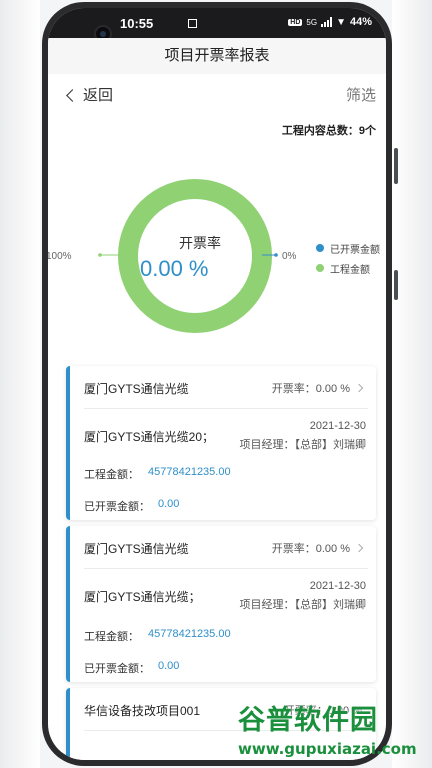  What do you see at coordinates (72, 95) in the screenshot?
I see `chevron-left-icon` at bounding box center [72, 95].